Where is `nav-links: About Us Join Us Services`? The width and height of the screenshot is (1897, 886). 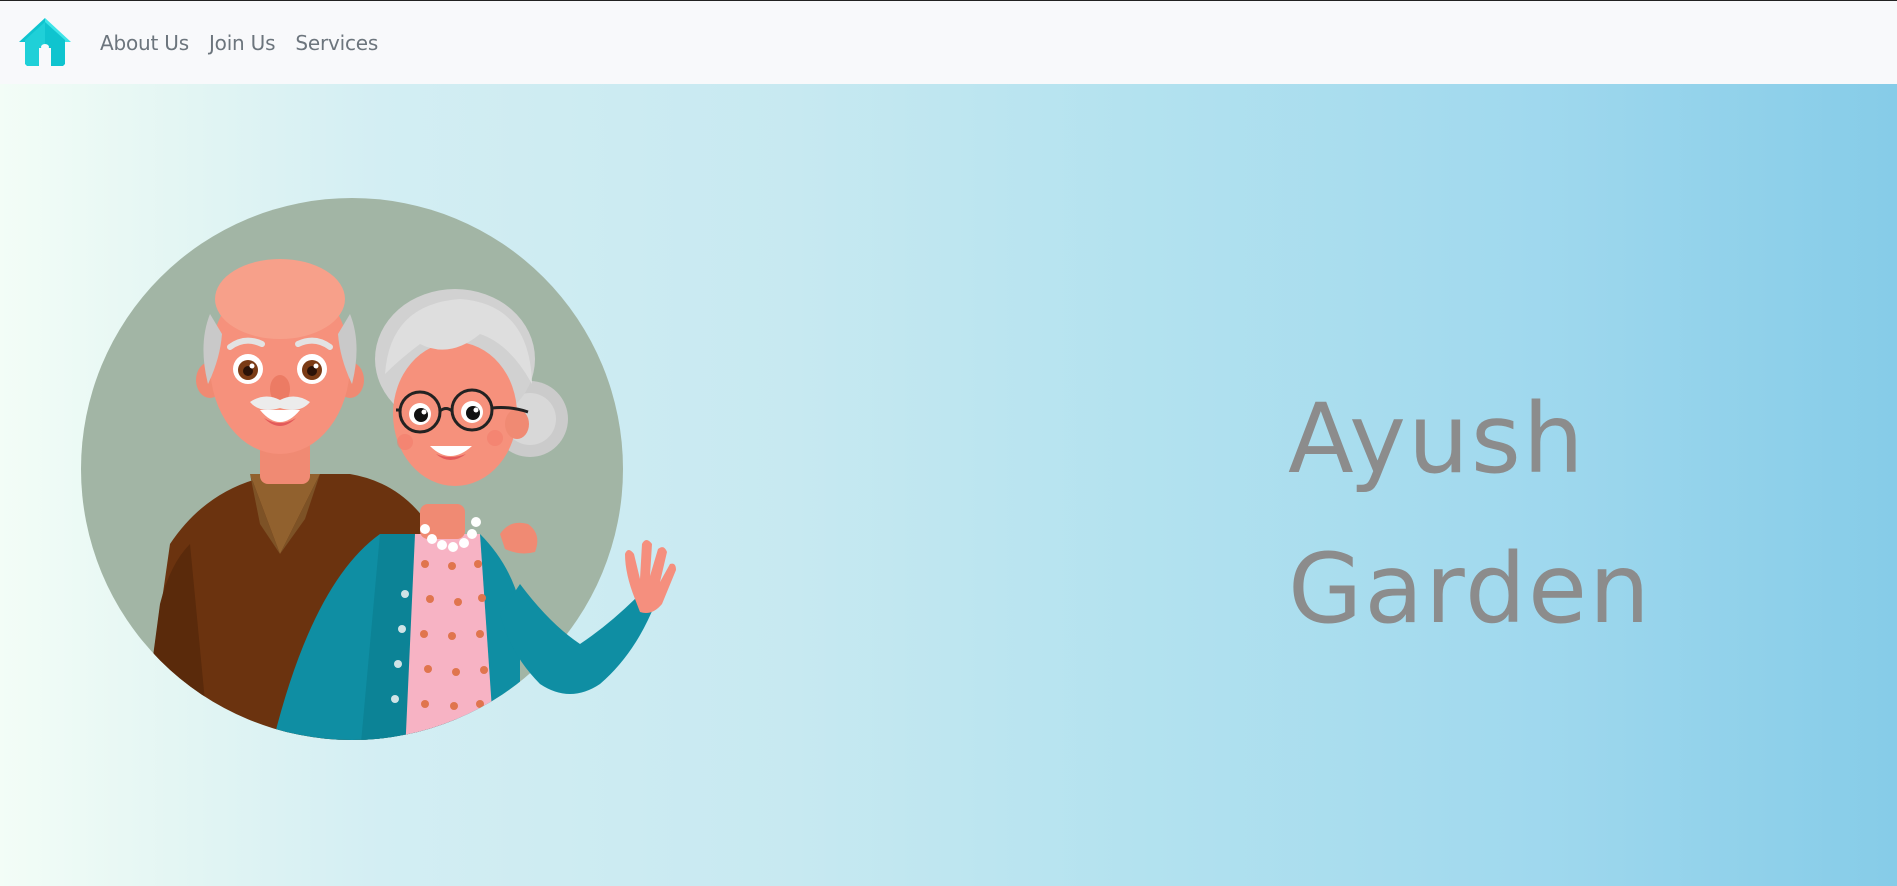
nav-links: About Us Join Us Services is located at coordinates (239, 42).